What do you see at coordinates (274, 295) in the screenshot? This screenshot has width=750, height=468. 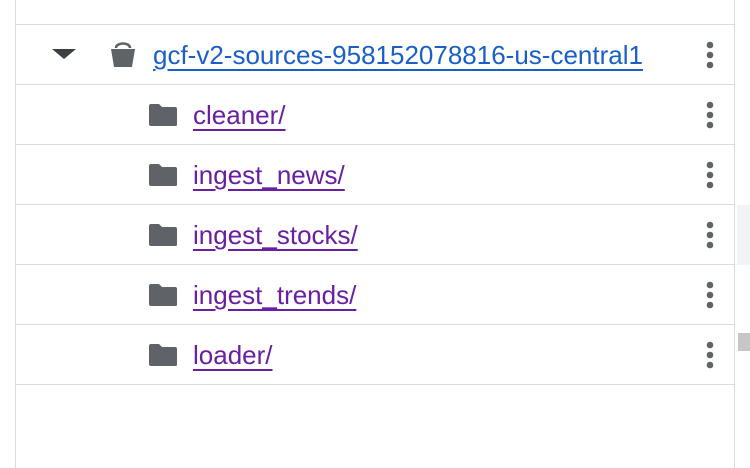 I see `folder-link: ingest_trends/` at bounding box center [274, 295].